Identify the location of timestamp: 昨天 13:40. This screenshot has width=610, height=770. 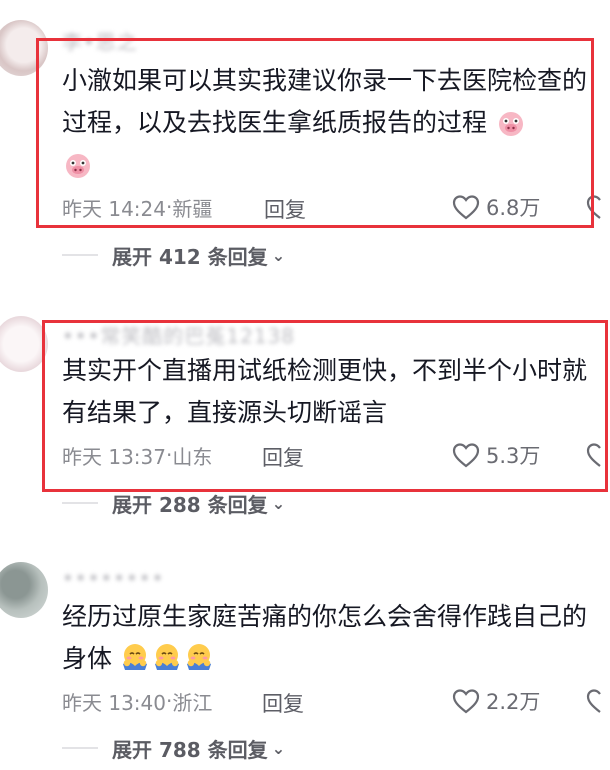
(114, 702).